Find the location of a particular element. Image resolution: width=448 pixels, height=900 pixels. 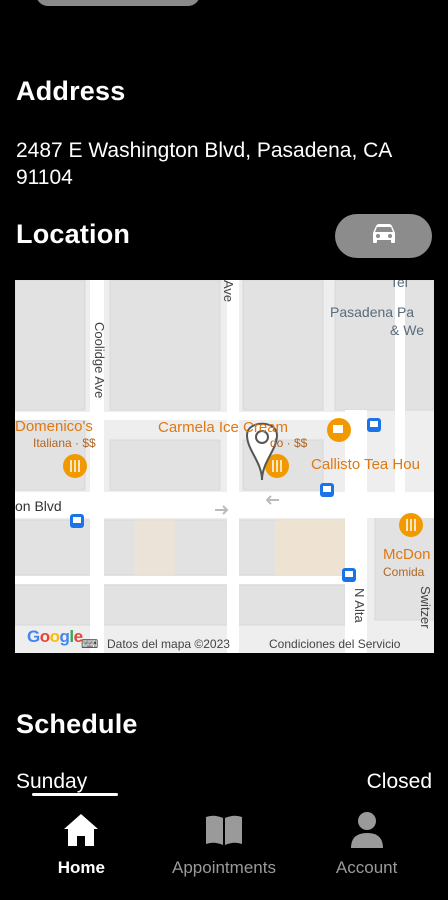

book-icon is located at coordinates (224, 830).